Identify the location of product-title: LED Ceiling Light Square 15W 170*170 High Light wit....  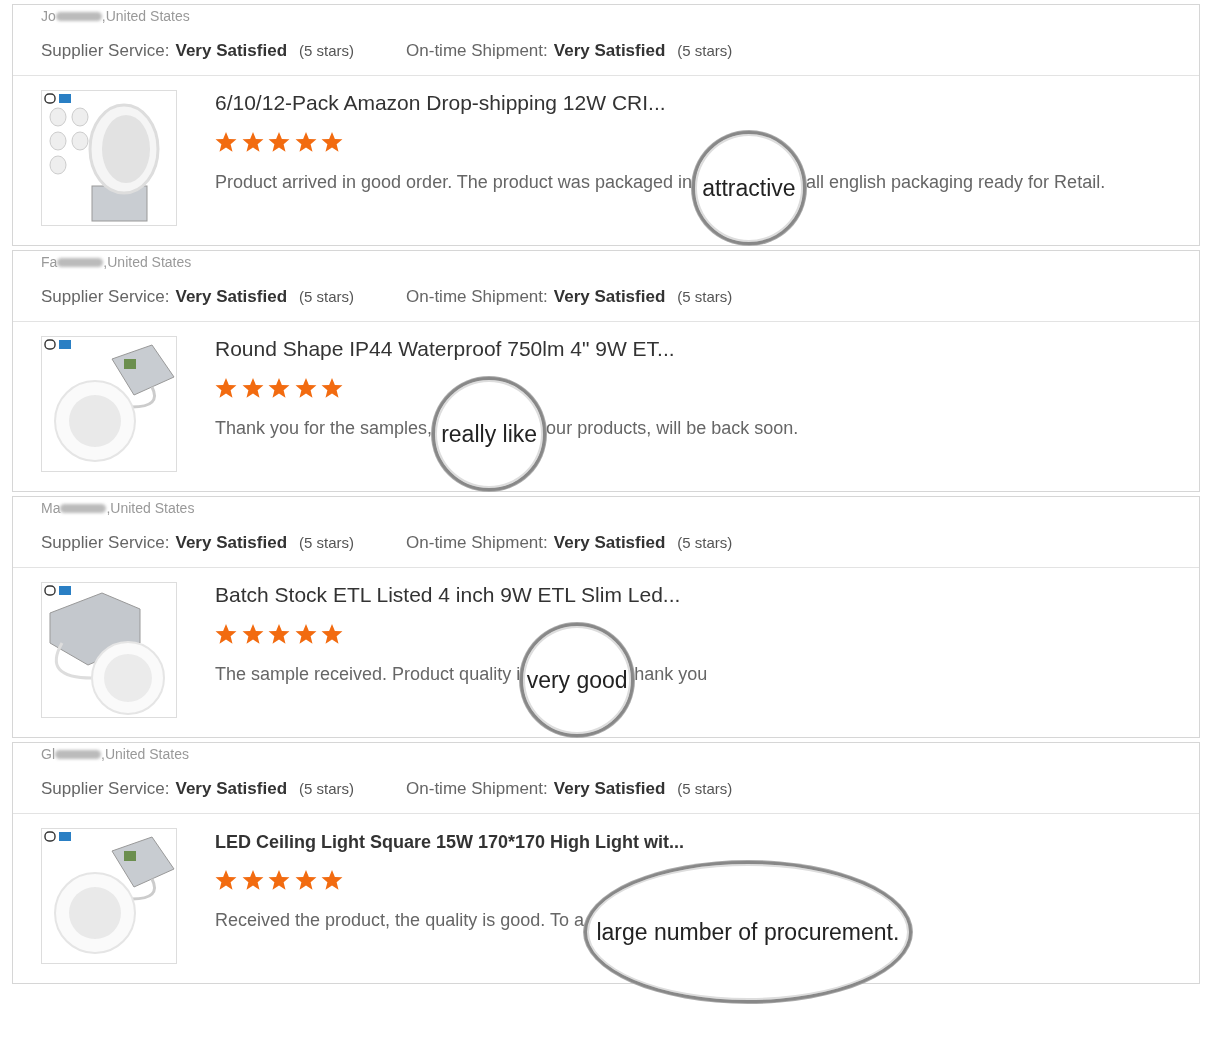
(693, 842).